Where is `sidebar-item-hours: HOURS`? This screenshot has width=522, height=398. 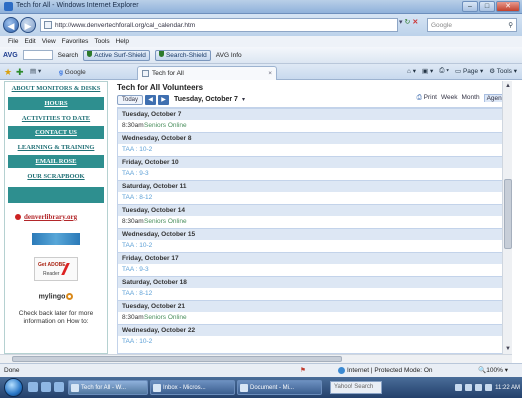
sidebar-item-hours: HOURS is located at coordinates (56, 103).